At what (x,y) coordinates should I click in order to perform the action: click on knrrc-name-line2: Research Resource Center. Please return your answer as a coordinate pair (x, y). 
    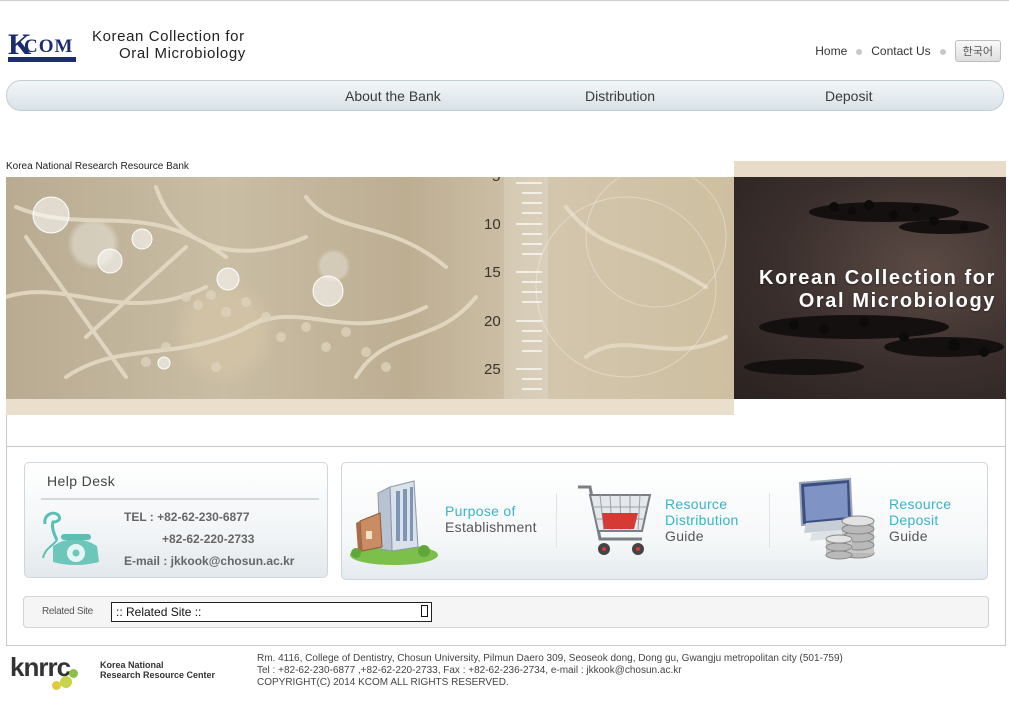
    Looking at the image, I should click on (158, 675).